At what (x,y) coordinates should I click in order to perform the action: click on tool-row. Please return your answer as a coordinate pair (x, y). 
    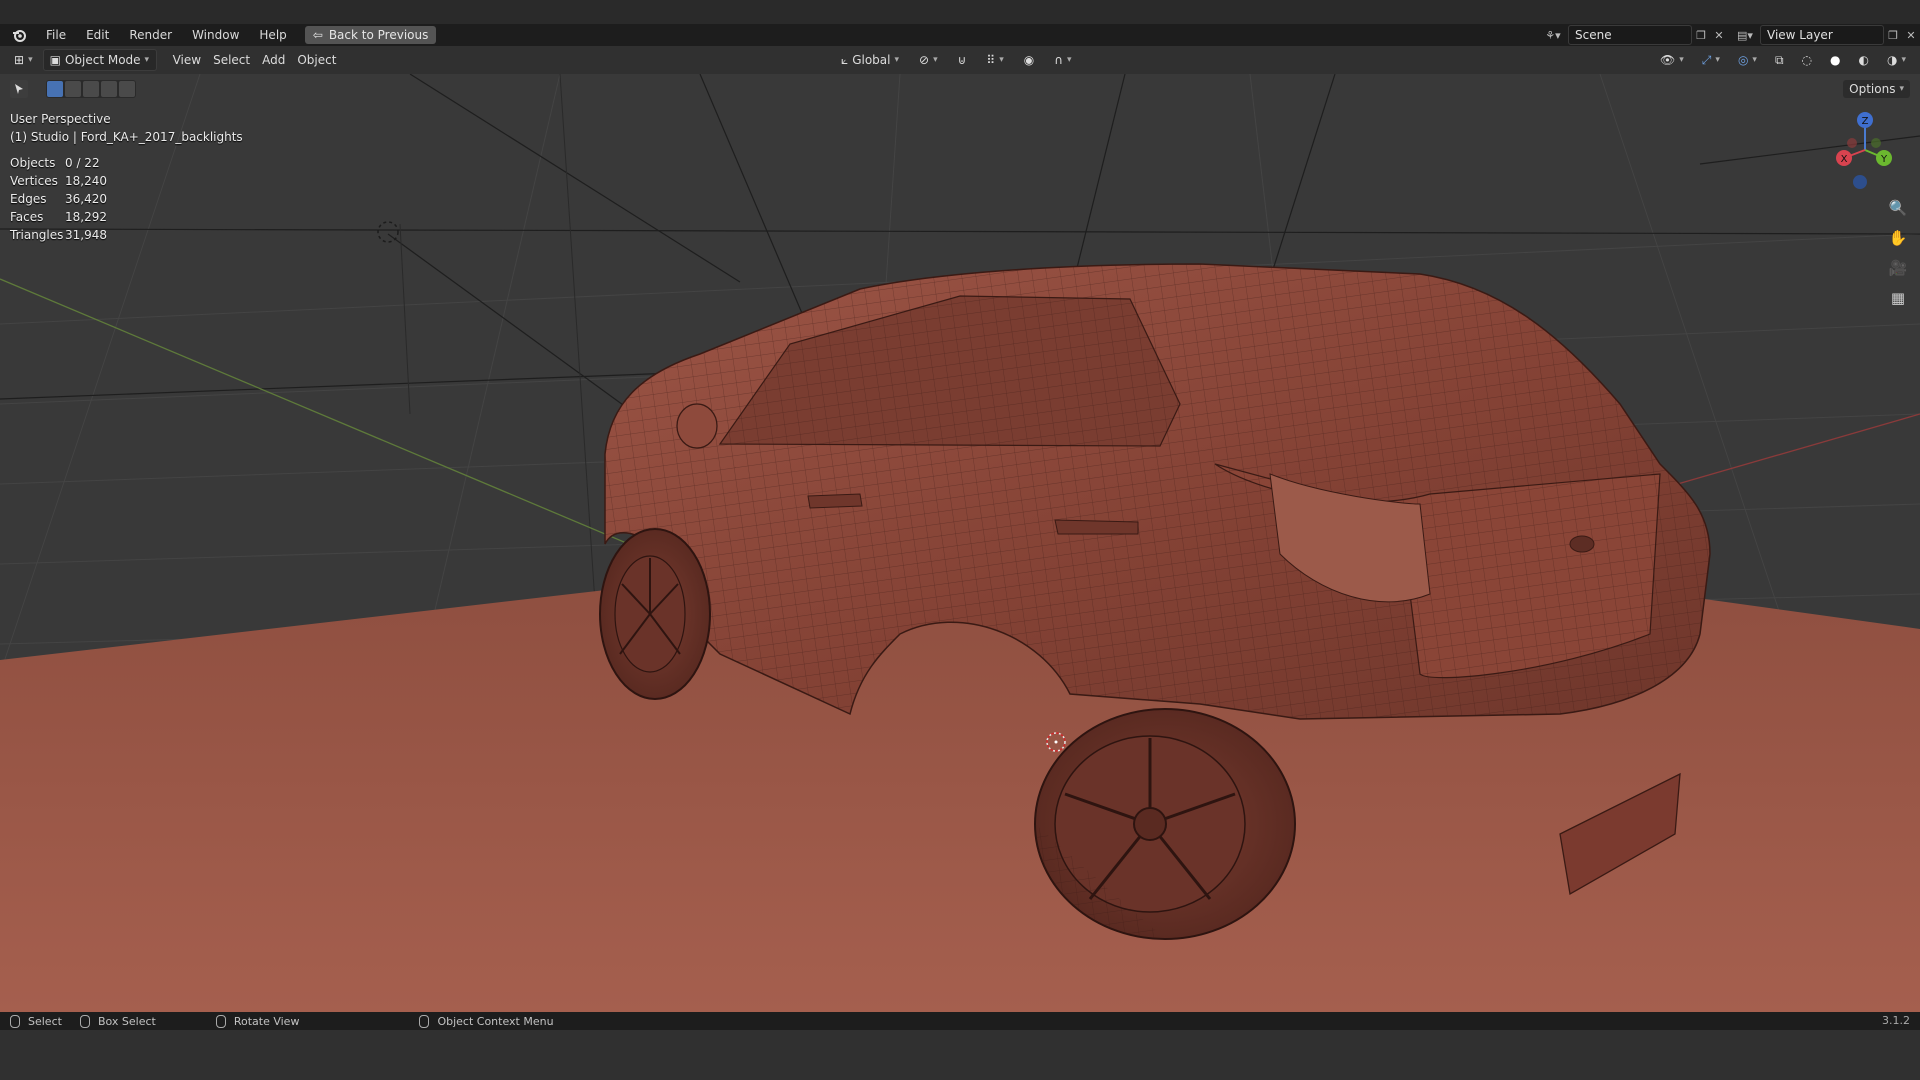
    Looking at the image, I should click on (73, 89).